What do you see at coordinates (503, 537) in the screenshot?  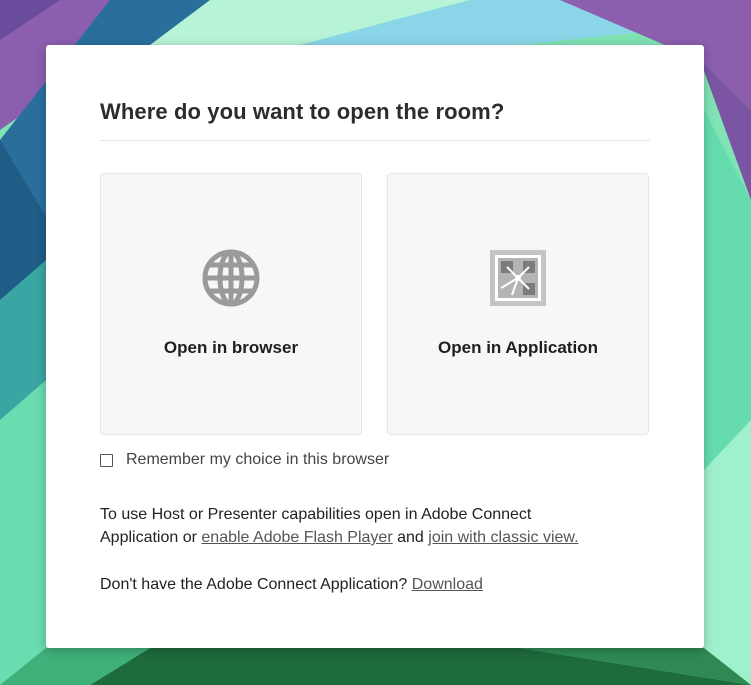 I see `join-classic-view-link: join with classic view.` at bounding box center [503, 537].